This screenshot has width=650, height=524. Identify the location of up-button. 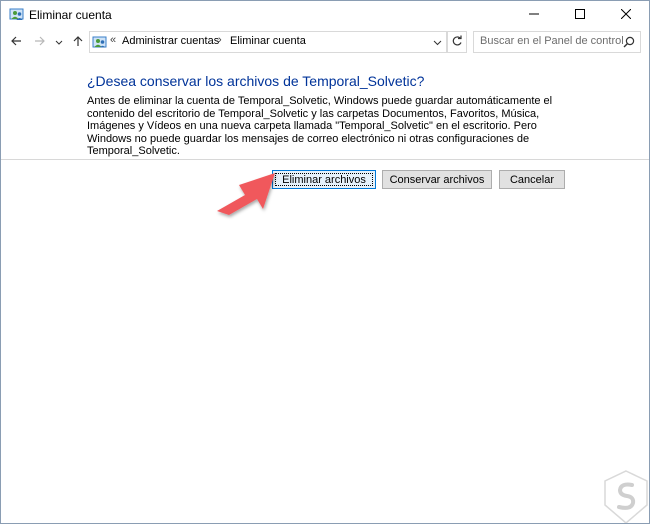
(78, 42).